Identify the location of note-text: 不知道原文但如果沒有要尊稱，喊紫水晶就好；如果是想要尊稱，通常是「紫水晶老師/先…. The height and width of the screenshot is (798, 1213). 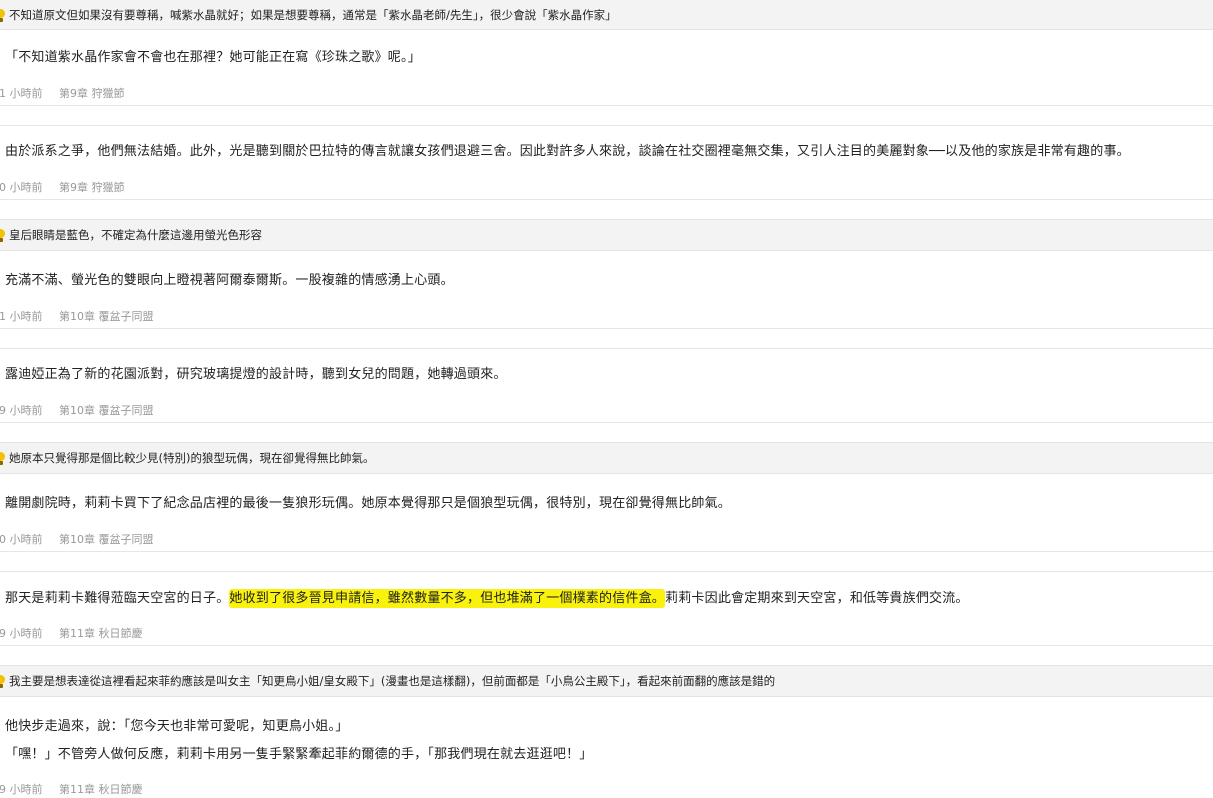
(313, 14).